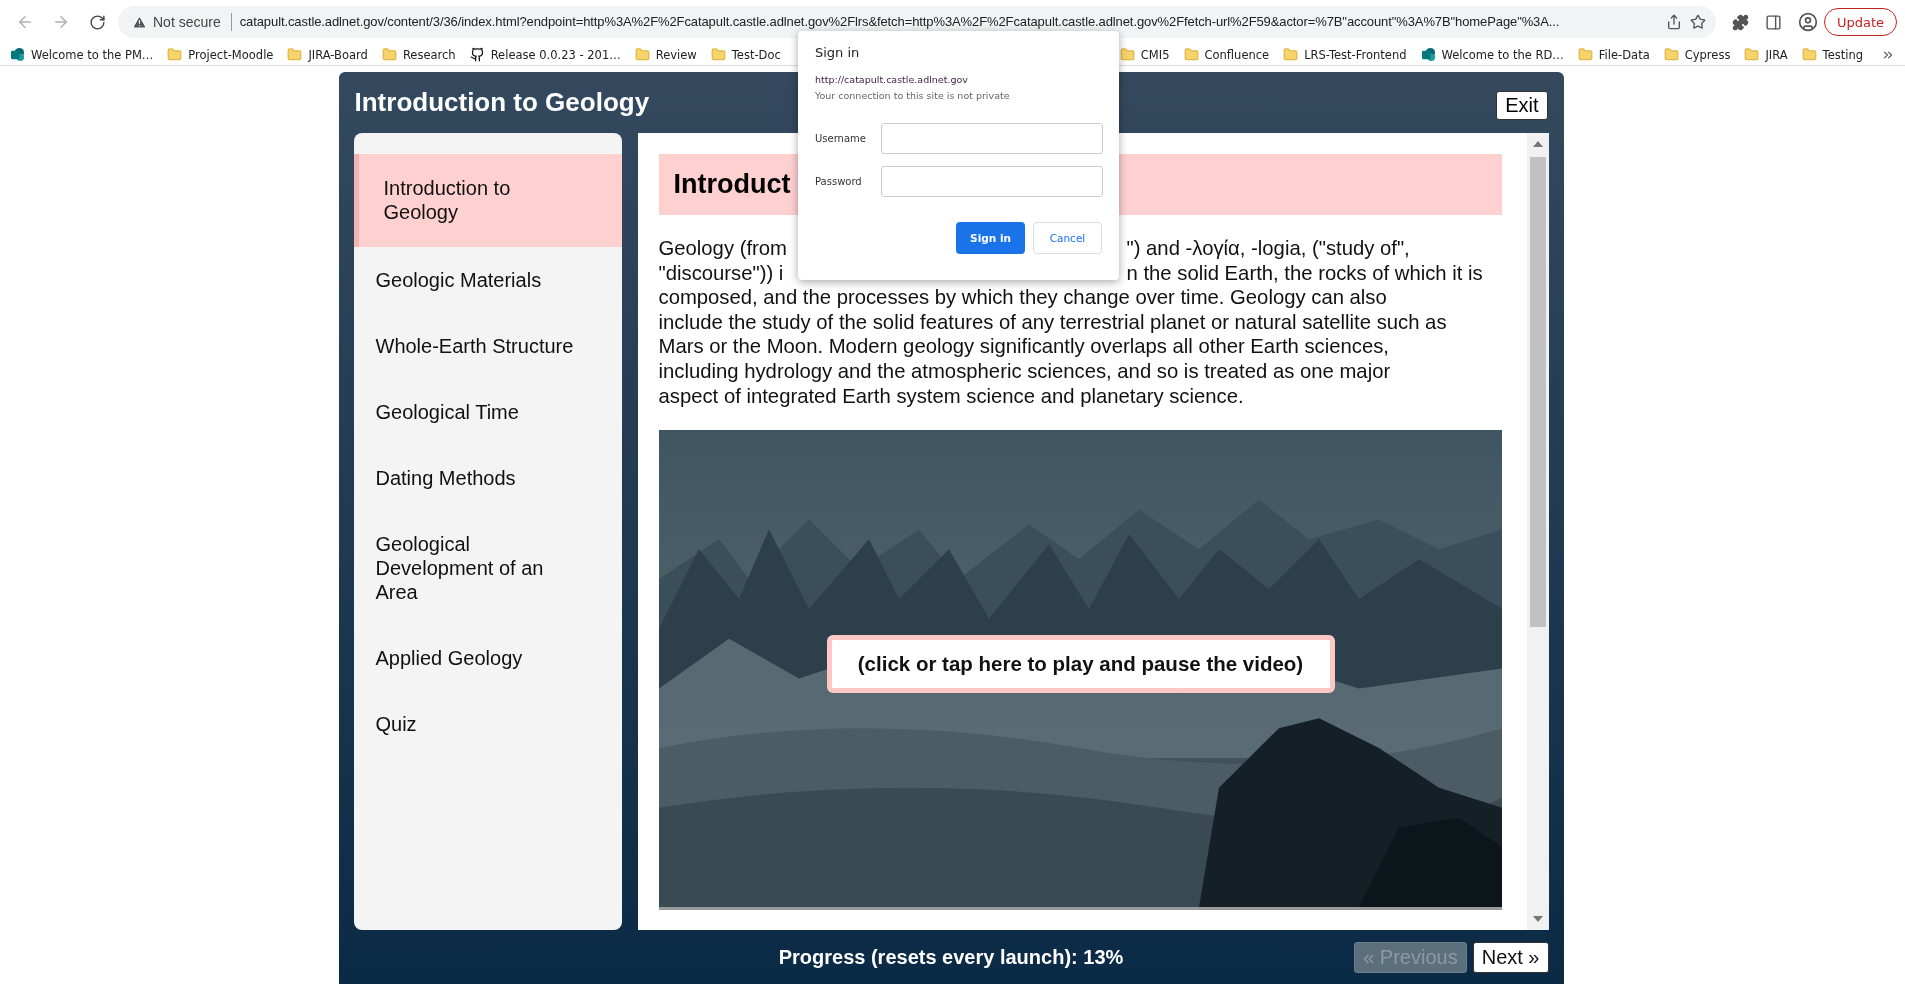  I want to click on paragraph-text: ") and -λογία, -logia, ("study of",, so click(1268, 248).